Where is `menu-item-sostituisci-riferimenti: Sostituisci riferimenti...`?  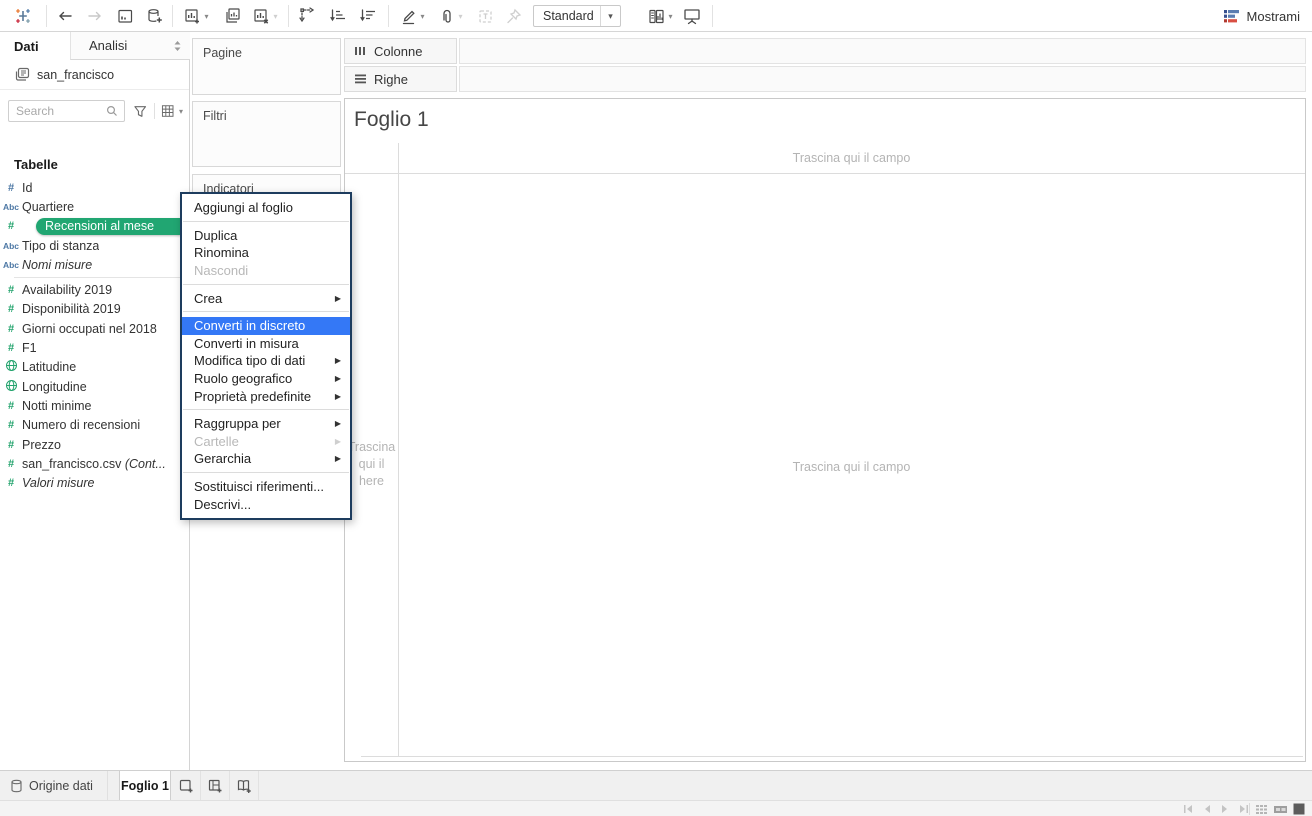
menu-item-sostituisci-riferimenti: Sostituisci riferimenti... is located at coordinates (266, 487).